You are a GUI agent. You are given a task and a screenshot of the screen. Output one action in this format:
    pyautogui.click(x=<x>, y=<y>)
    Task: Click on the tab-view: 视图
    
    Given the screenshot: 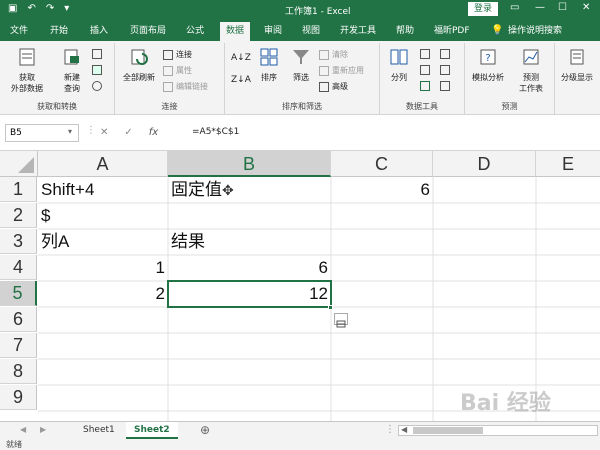 What is the action you would take?
    pyautogui.click(x=311, y=31)
    